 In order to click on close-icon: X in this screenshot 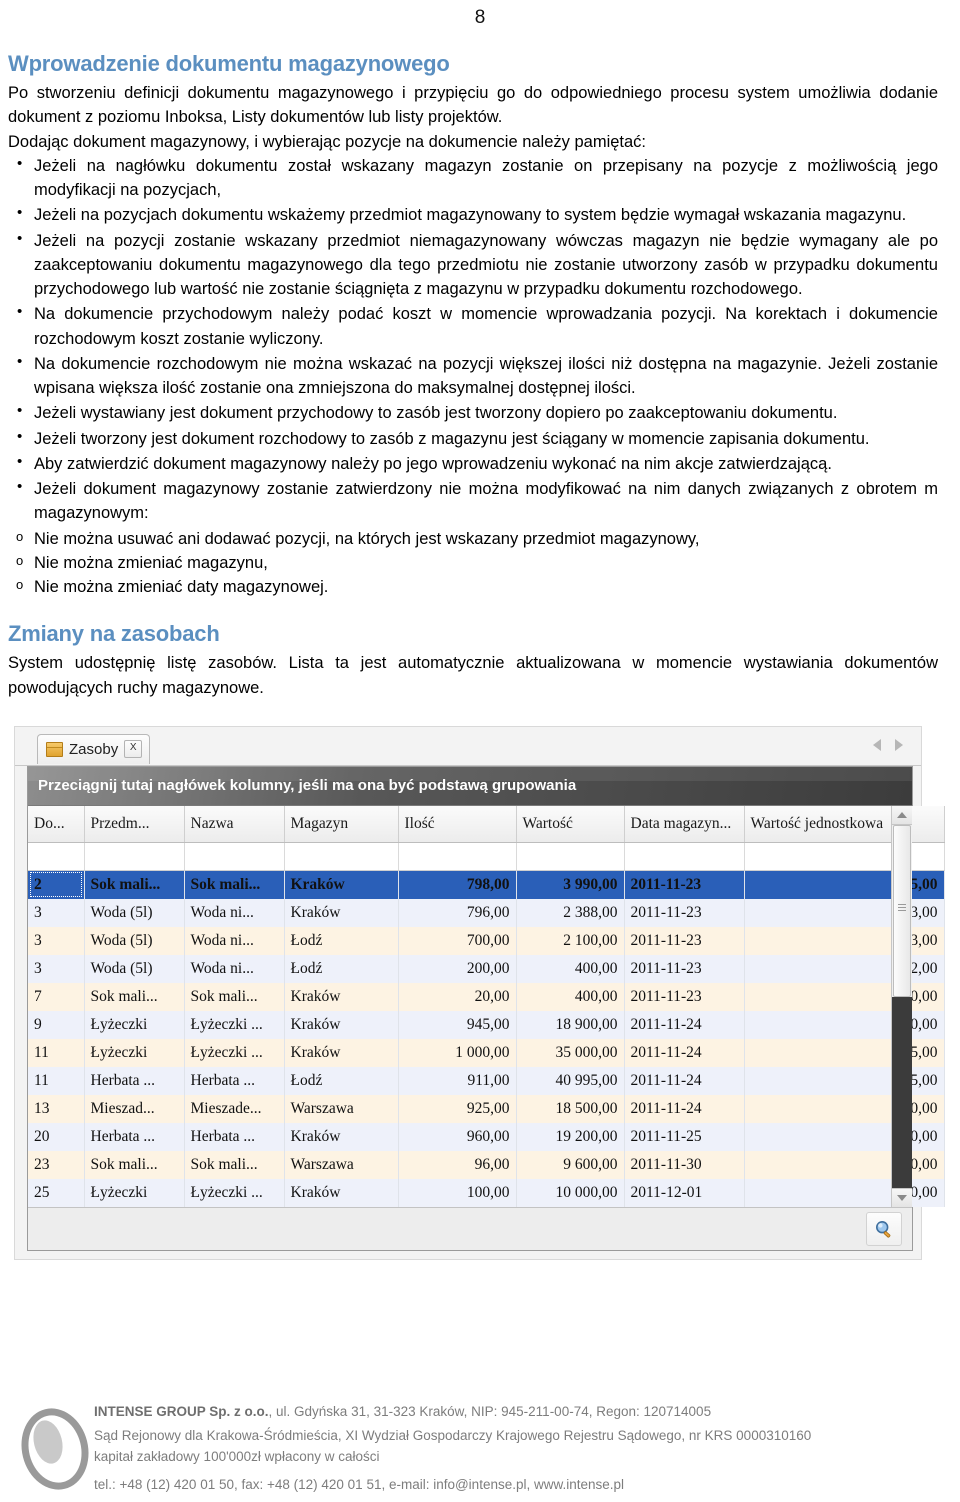, I will do `click(133, 749)`.